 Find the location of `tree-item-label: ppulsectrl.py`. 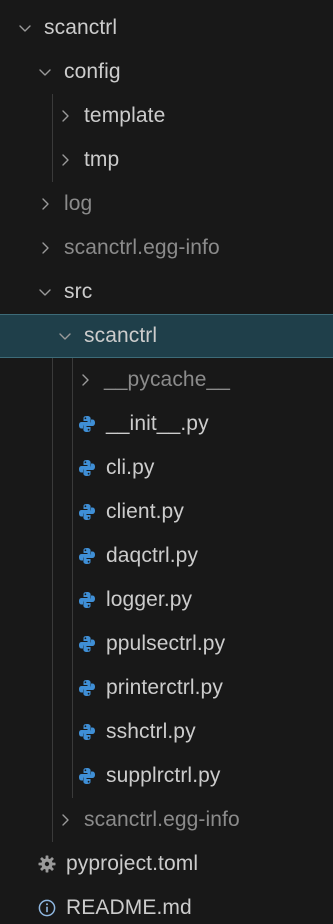

tree-item-label: ppulsectrl.py is located at coordinates (166, 643).